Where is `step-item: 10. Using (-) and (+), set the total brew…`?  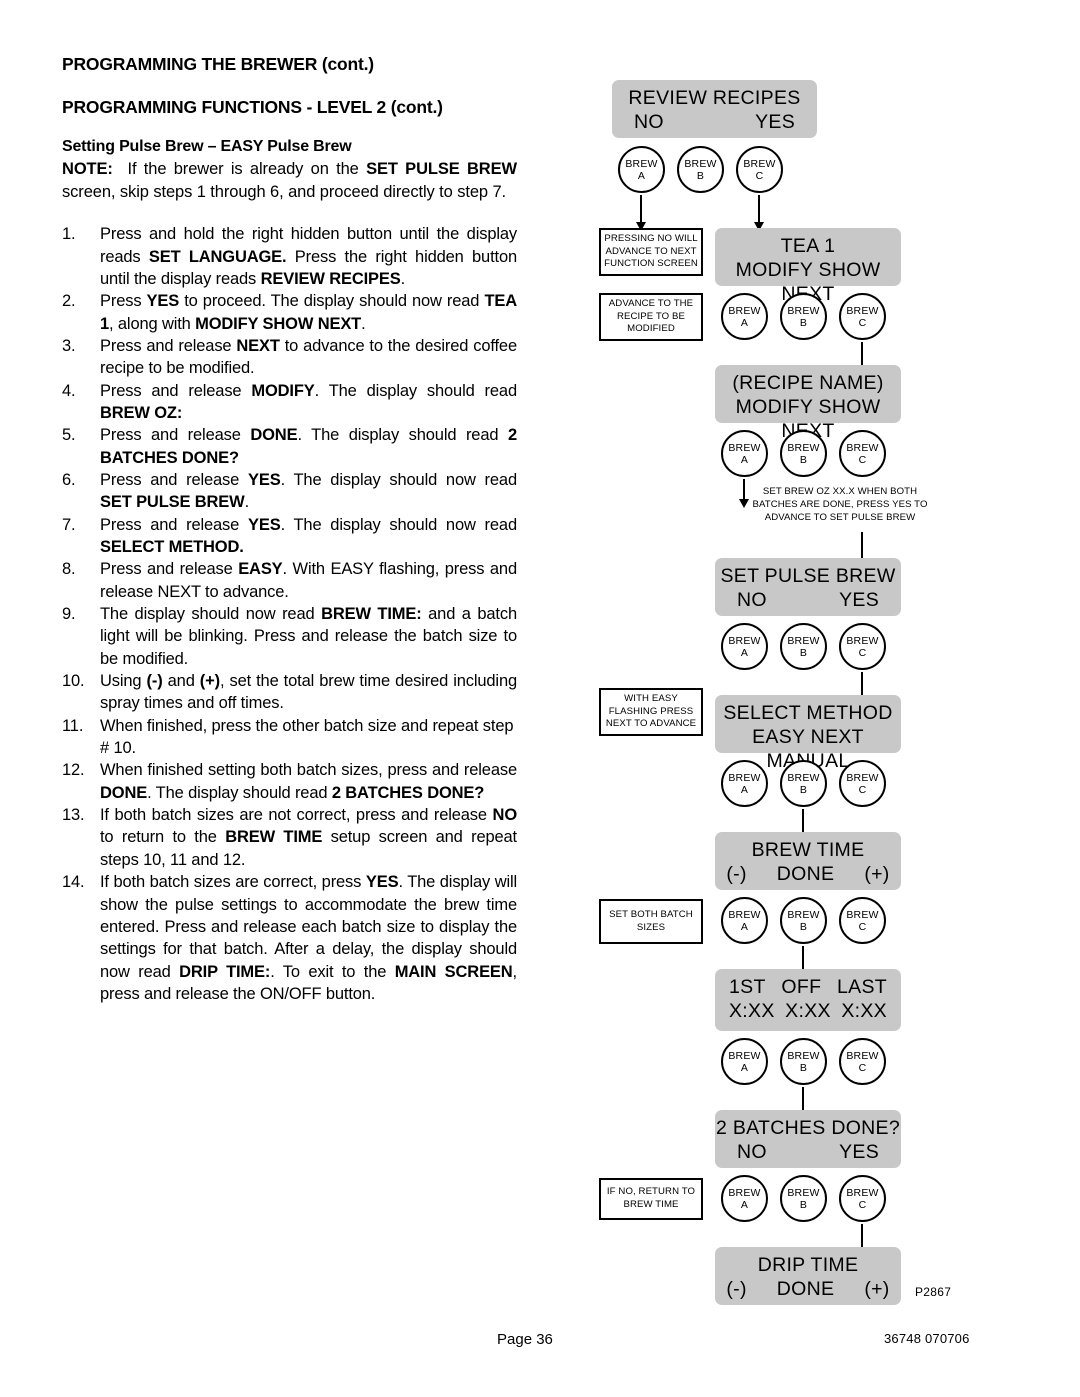 step-item: 10. Using (-) and (+), set the total brew… is located at coordinates (289, 692).